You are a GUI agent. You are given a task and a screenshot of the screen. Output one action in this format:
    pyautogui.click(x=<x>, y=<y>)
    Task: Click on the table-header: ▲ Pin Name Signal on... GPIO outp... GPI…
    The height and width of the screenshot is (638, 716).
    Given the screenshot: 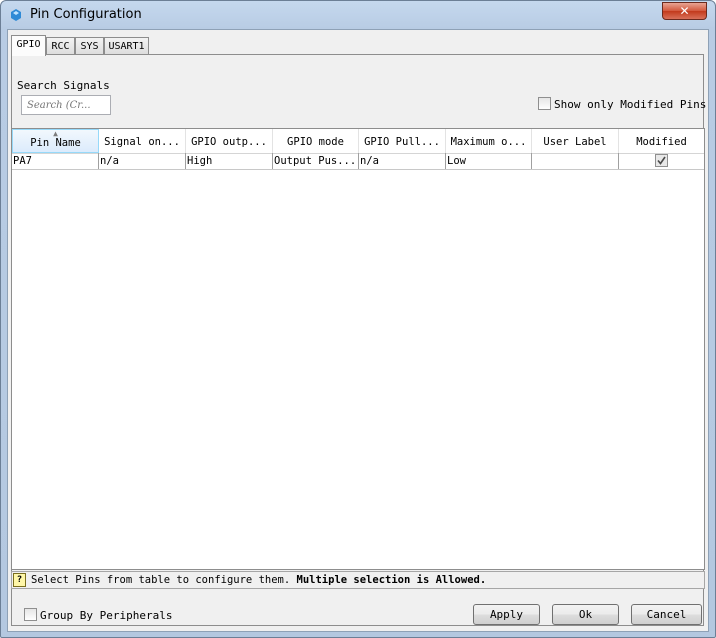 What is the action you would take?
    pyautogui.click(x=358, y=141)
    